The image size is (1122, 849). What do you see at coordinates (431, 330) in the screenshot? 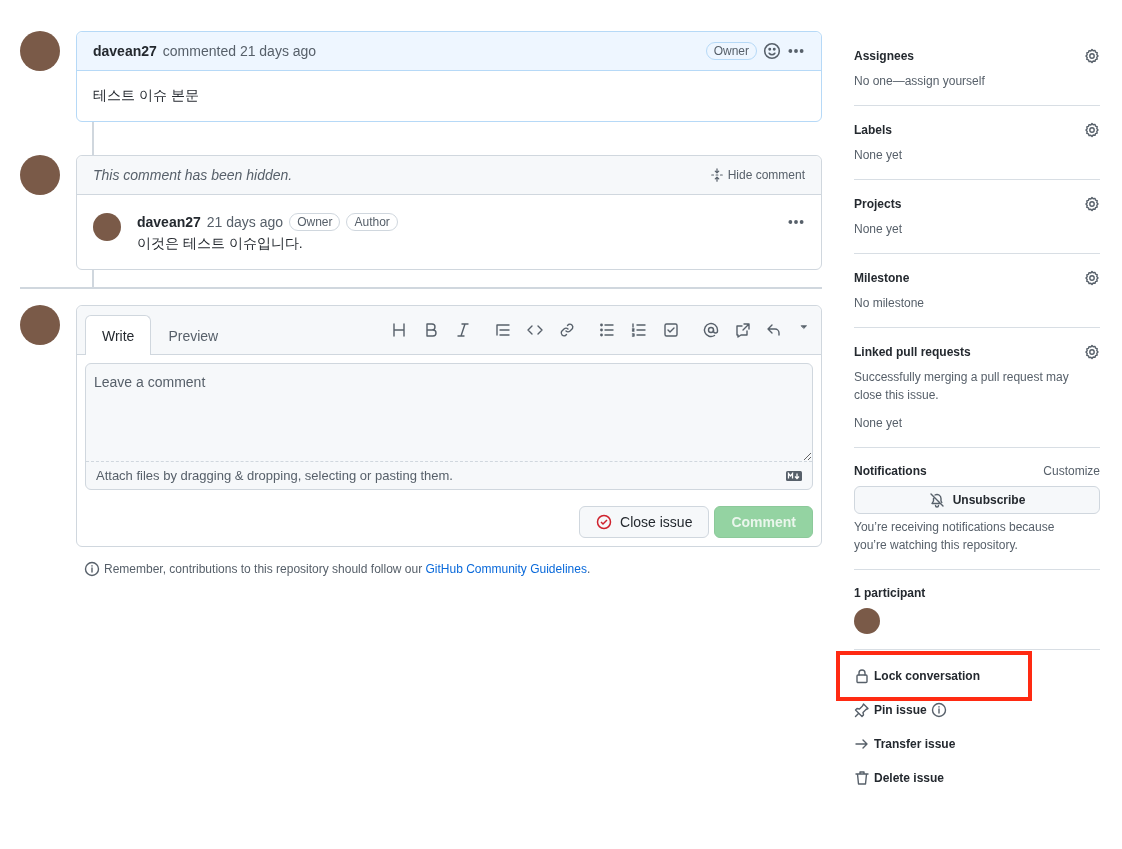
I see `bold-icon` at bounding box center [431, 330].